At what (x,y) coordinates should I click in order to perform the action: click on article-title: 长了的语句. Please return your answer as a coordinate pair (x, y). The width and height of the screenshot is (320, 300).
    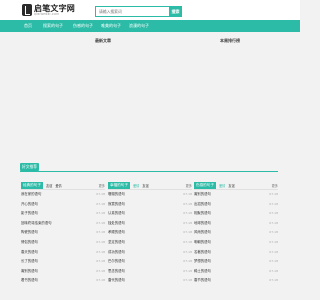
    Looking at the image, I should click on (29, 261).